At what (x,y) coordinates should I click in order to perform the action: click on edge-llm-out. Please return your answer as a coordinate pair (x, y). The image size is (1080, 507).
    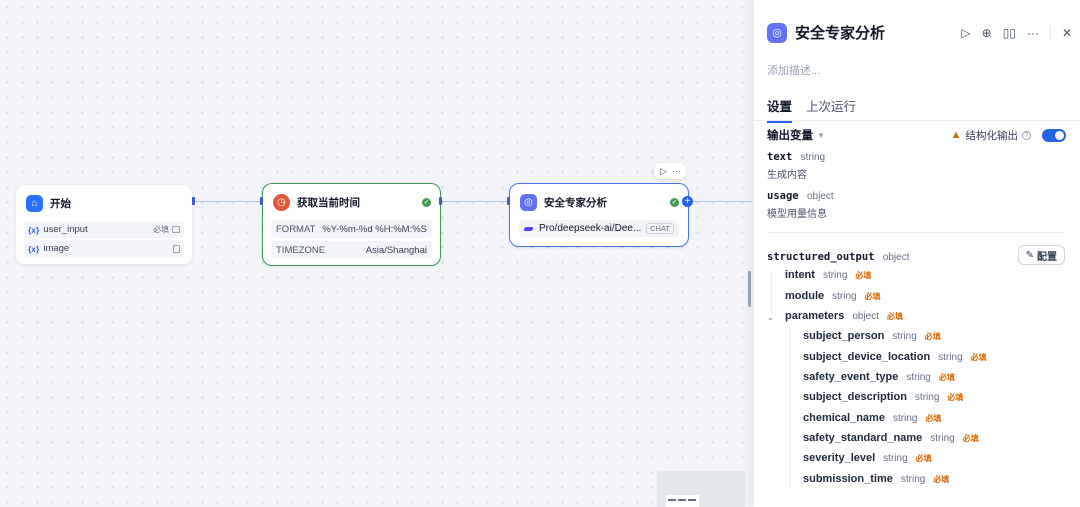
    Looking at the image, I should click on (722, 201).